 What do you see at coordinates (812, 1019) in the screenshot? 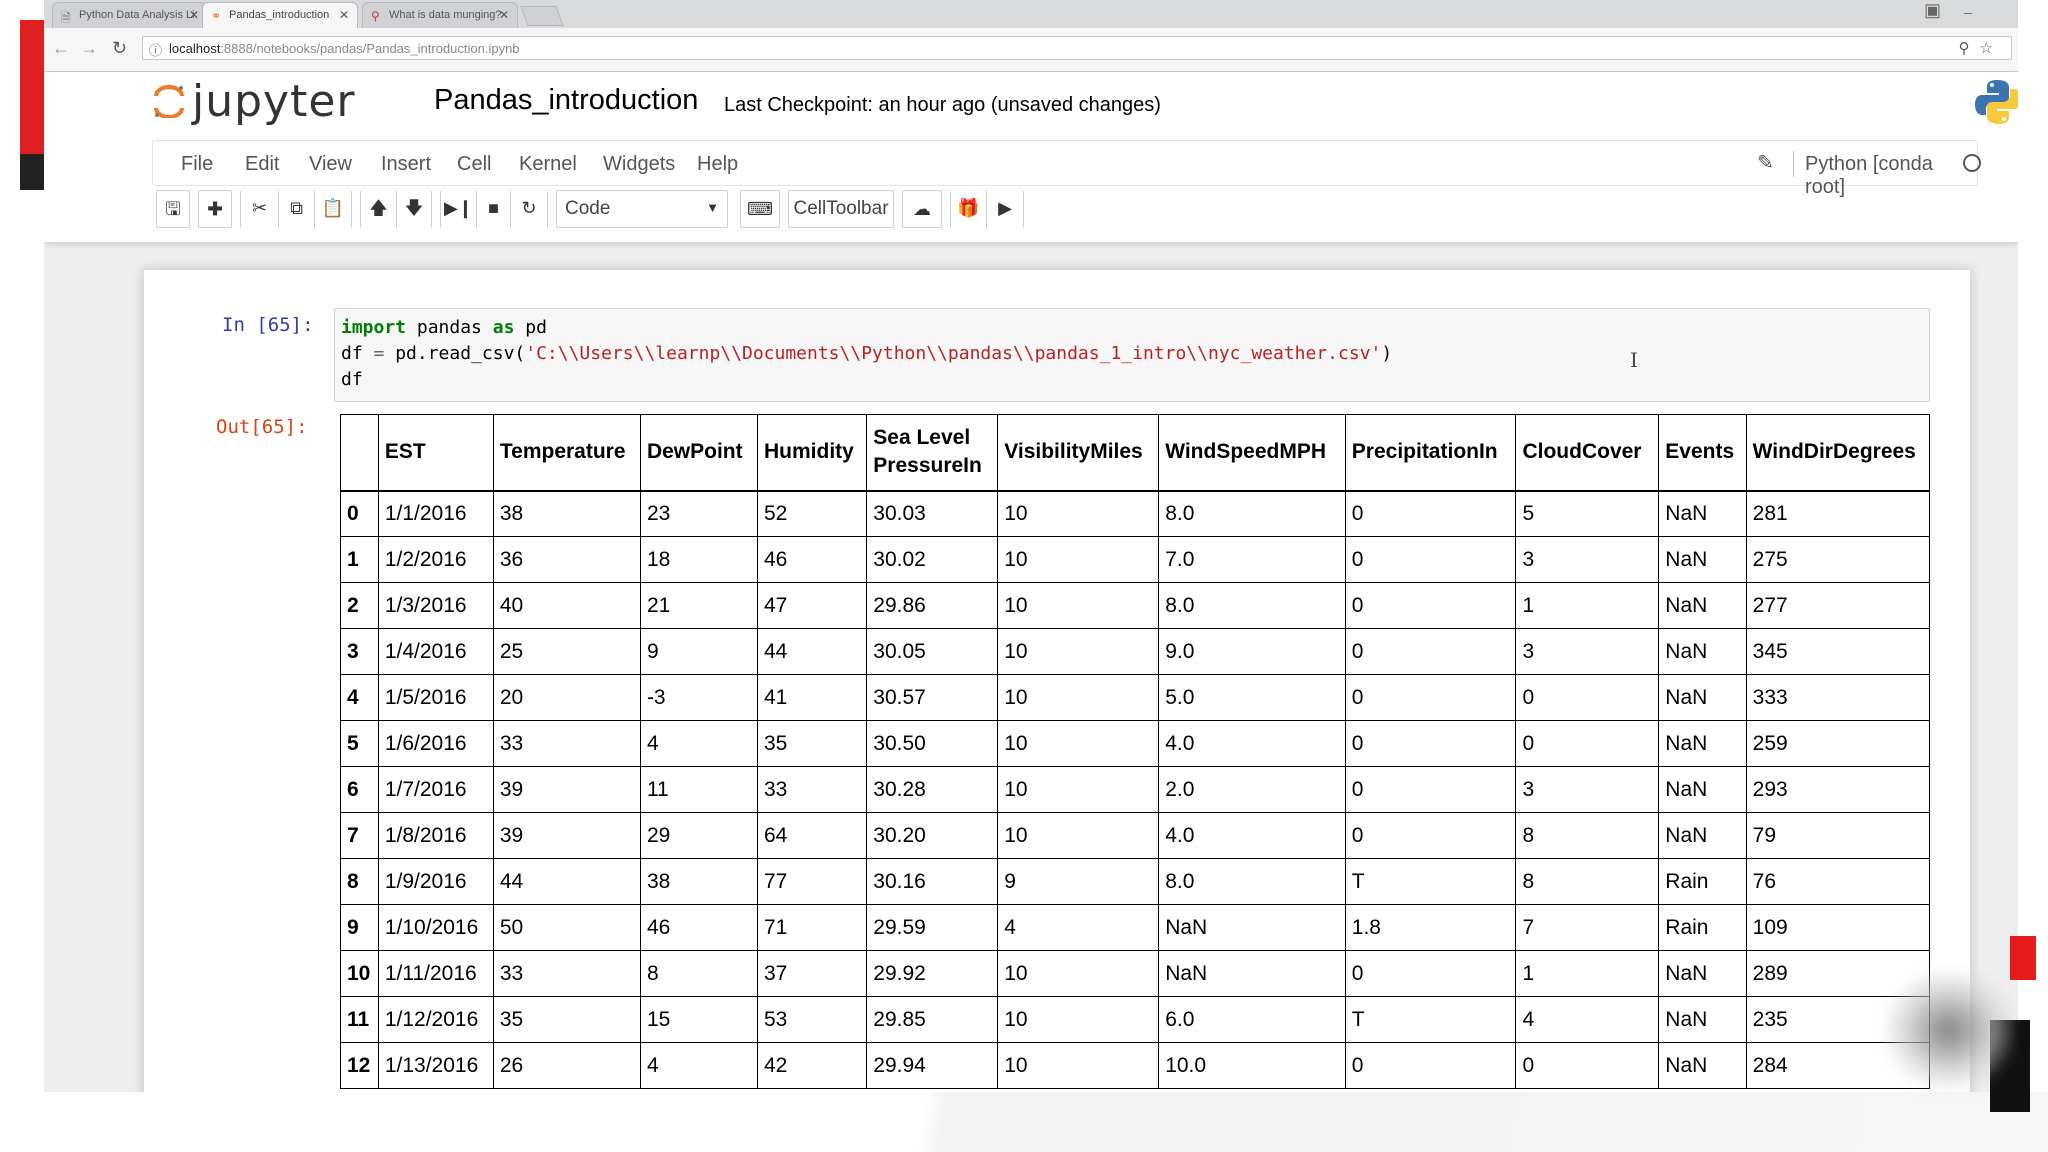
I see `table-cell: 53` at bounding box center [812, 1019].